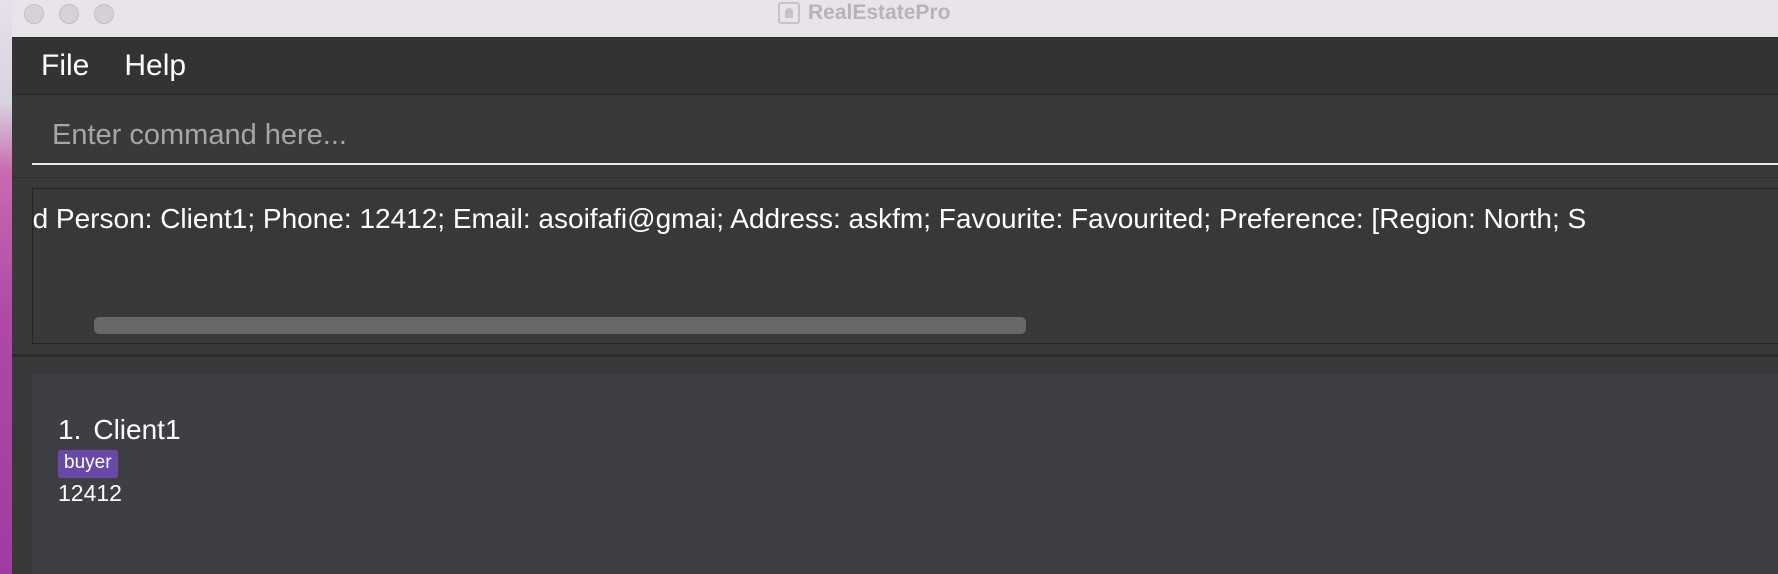 The height and width of the screenshot is (574, 1778). I want to click on window-title: RealEstatePro, so click(879, 12).